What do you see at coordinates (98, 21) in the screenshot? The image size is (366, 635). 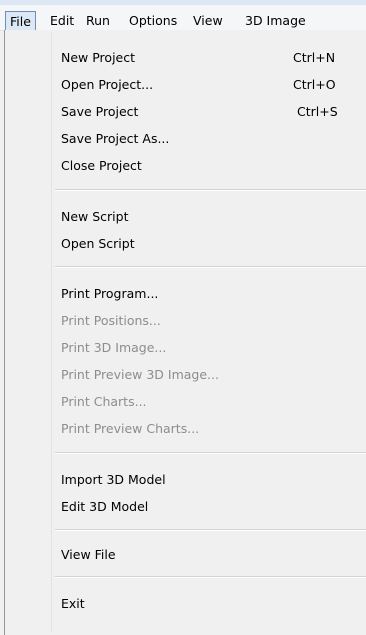 I see `menu-run: Run` at bounding box center [98, 21].